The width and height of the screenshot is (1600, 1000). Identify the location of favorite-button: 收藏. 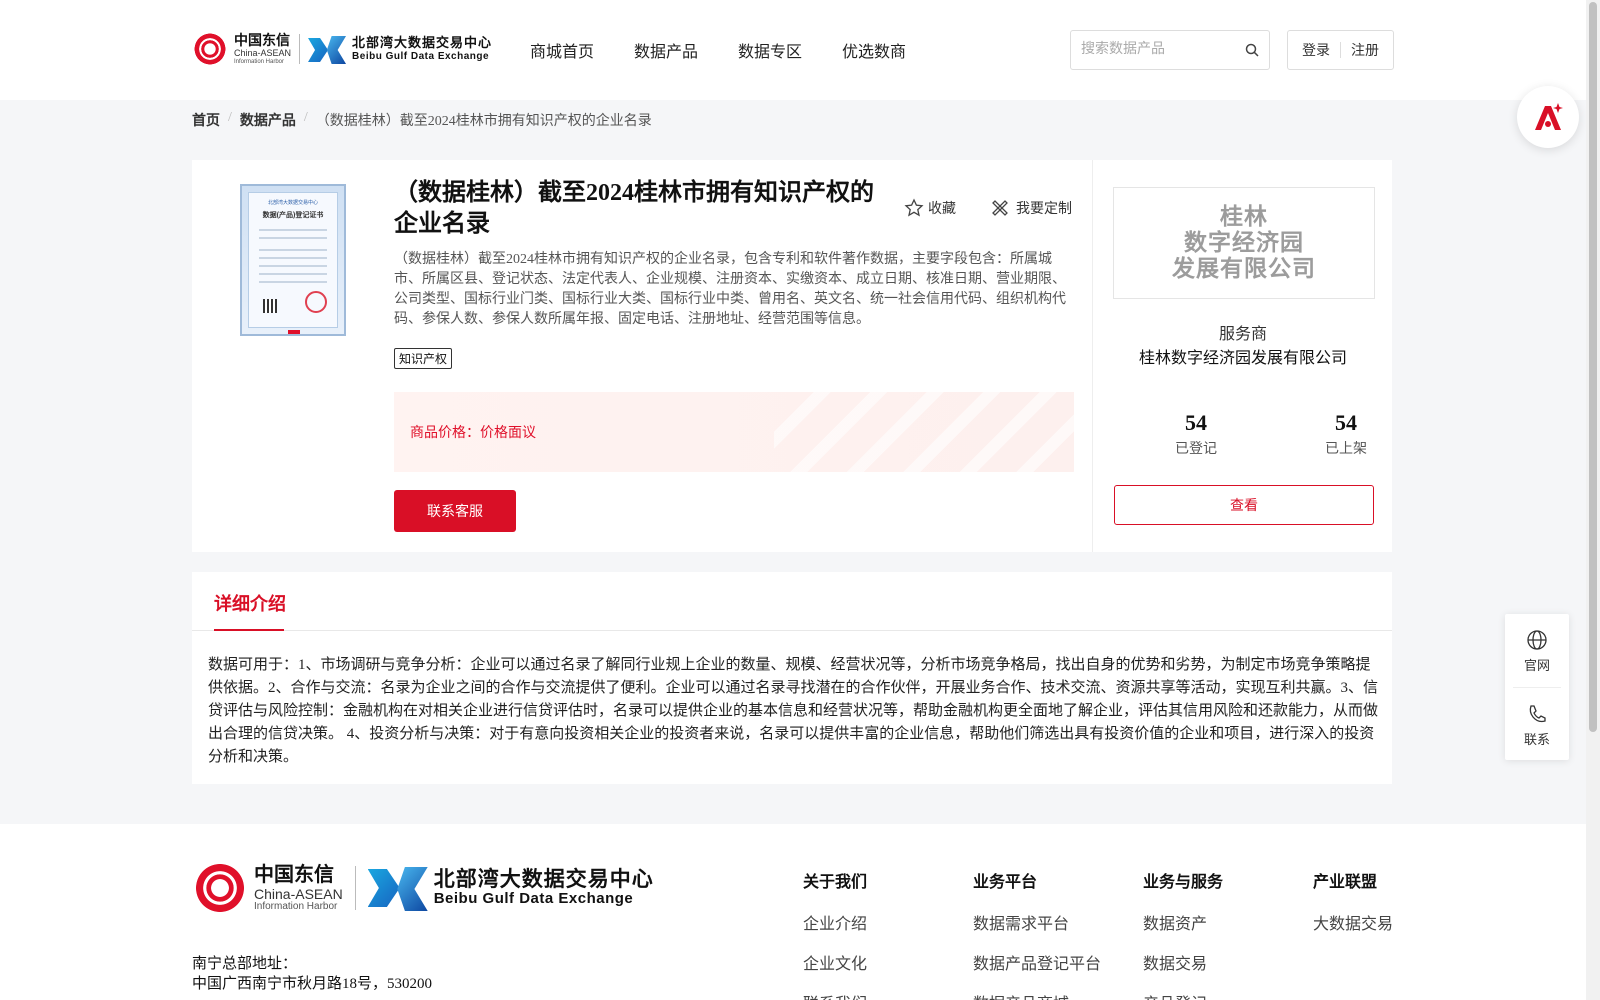
(930, 208).